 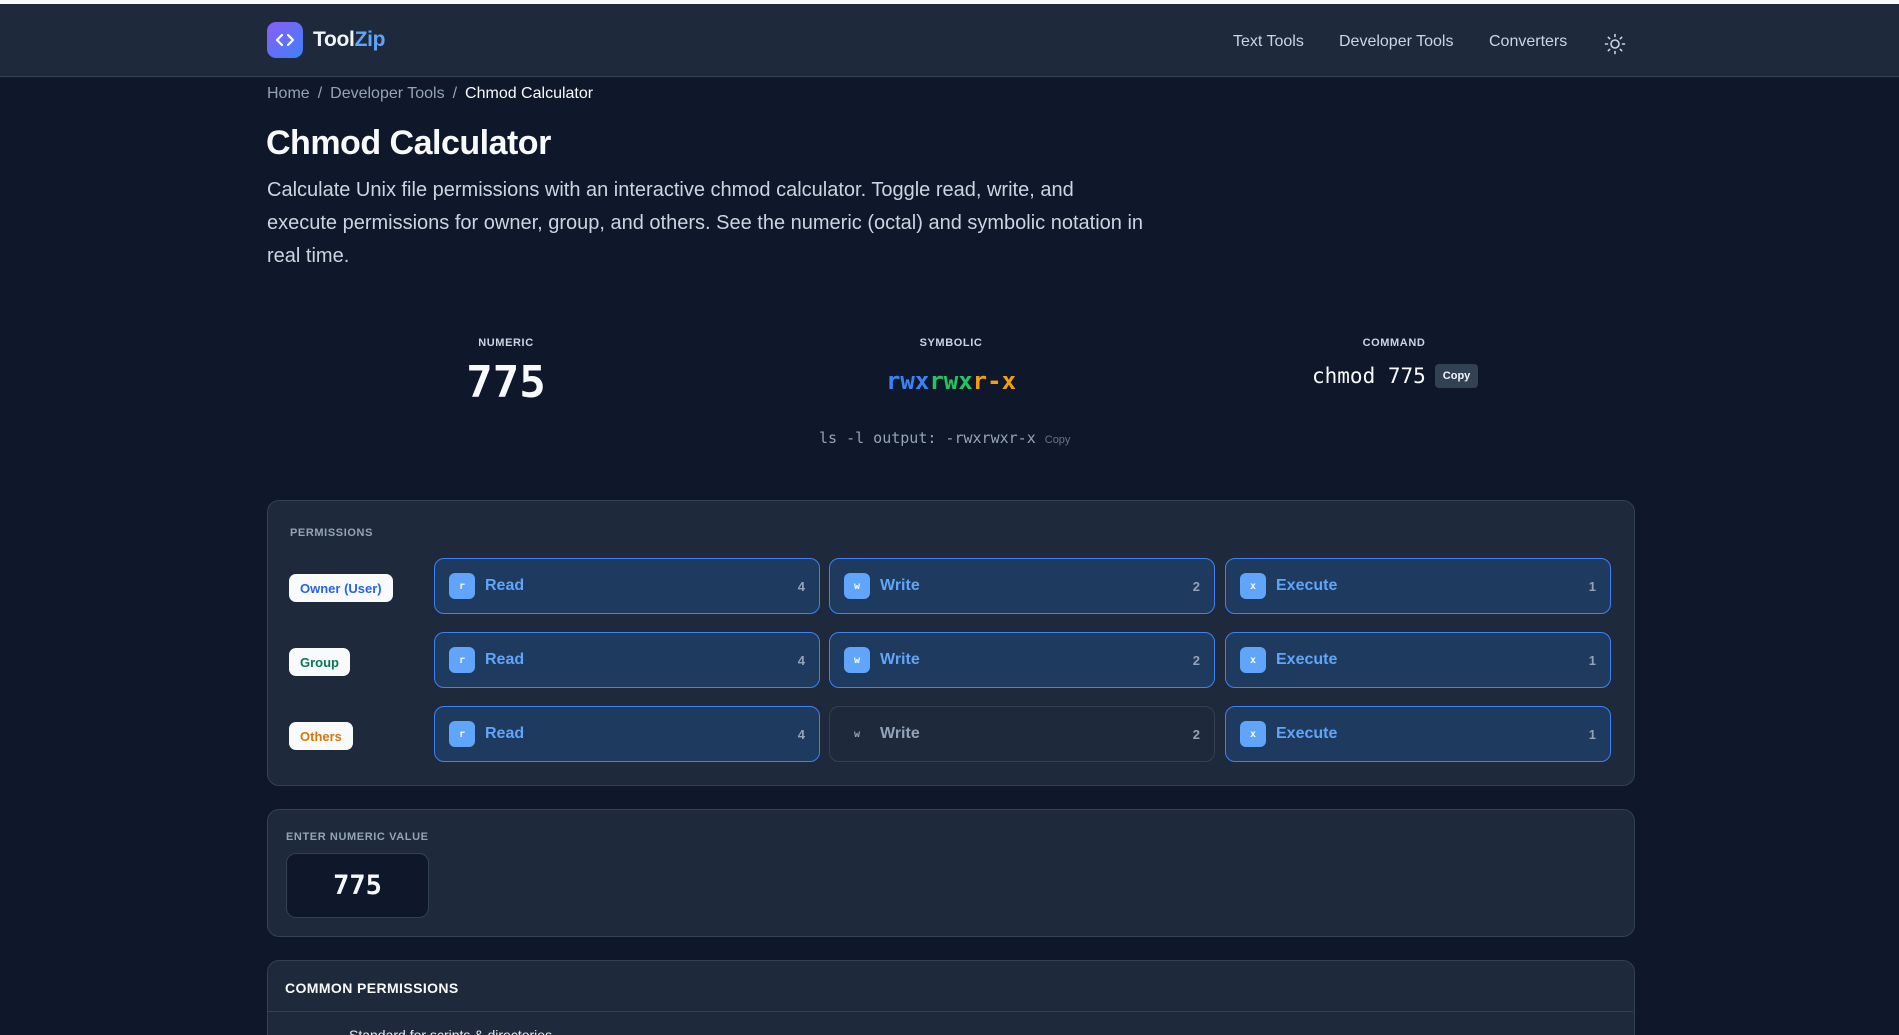 I want to click on divider, so click(x=950, y=1011).